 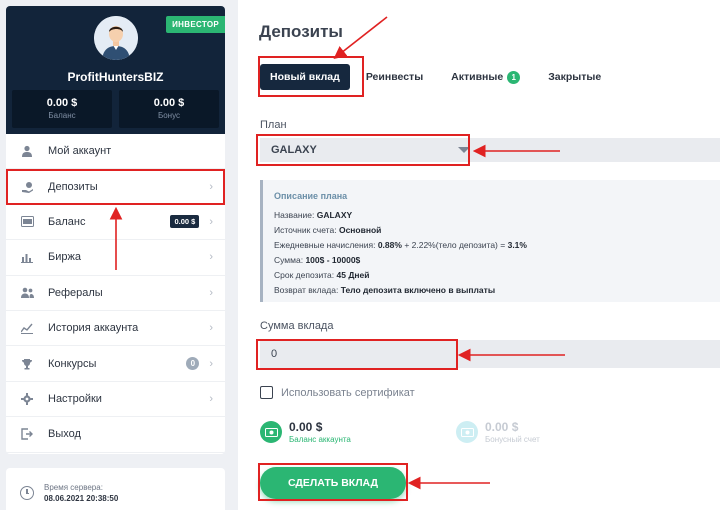 What do you see at coordinates (27, 293) in the screenshot?
I see `users-icon` at bounding box center [27, 293].